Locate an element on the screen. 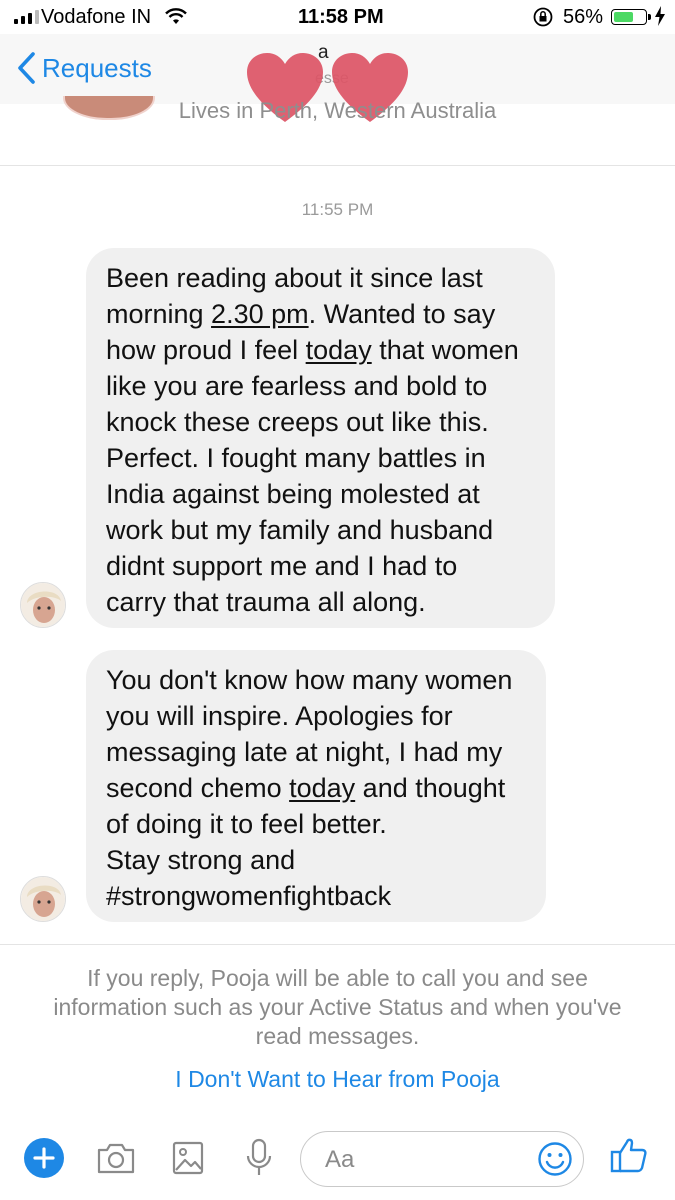  message-line: second chemo today and thought is located at coordinates (306, 788).